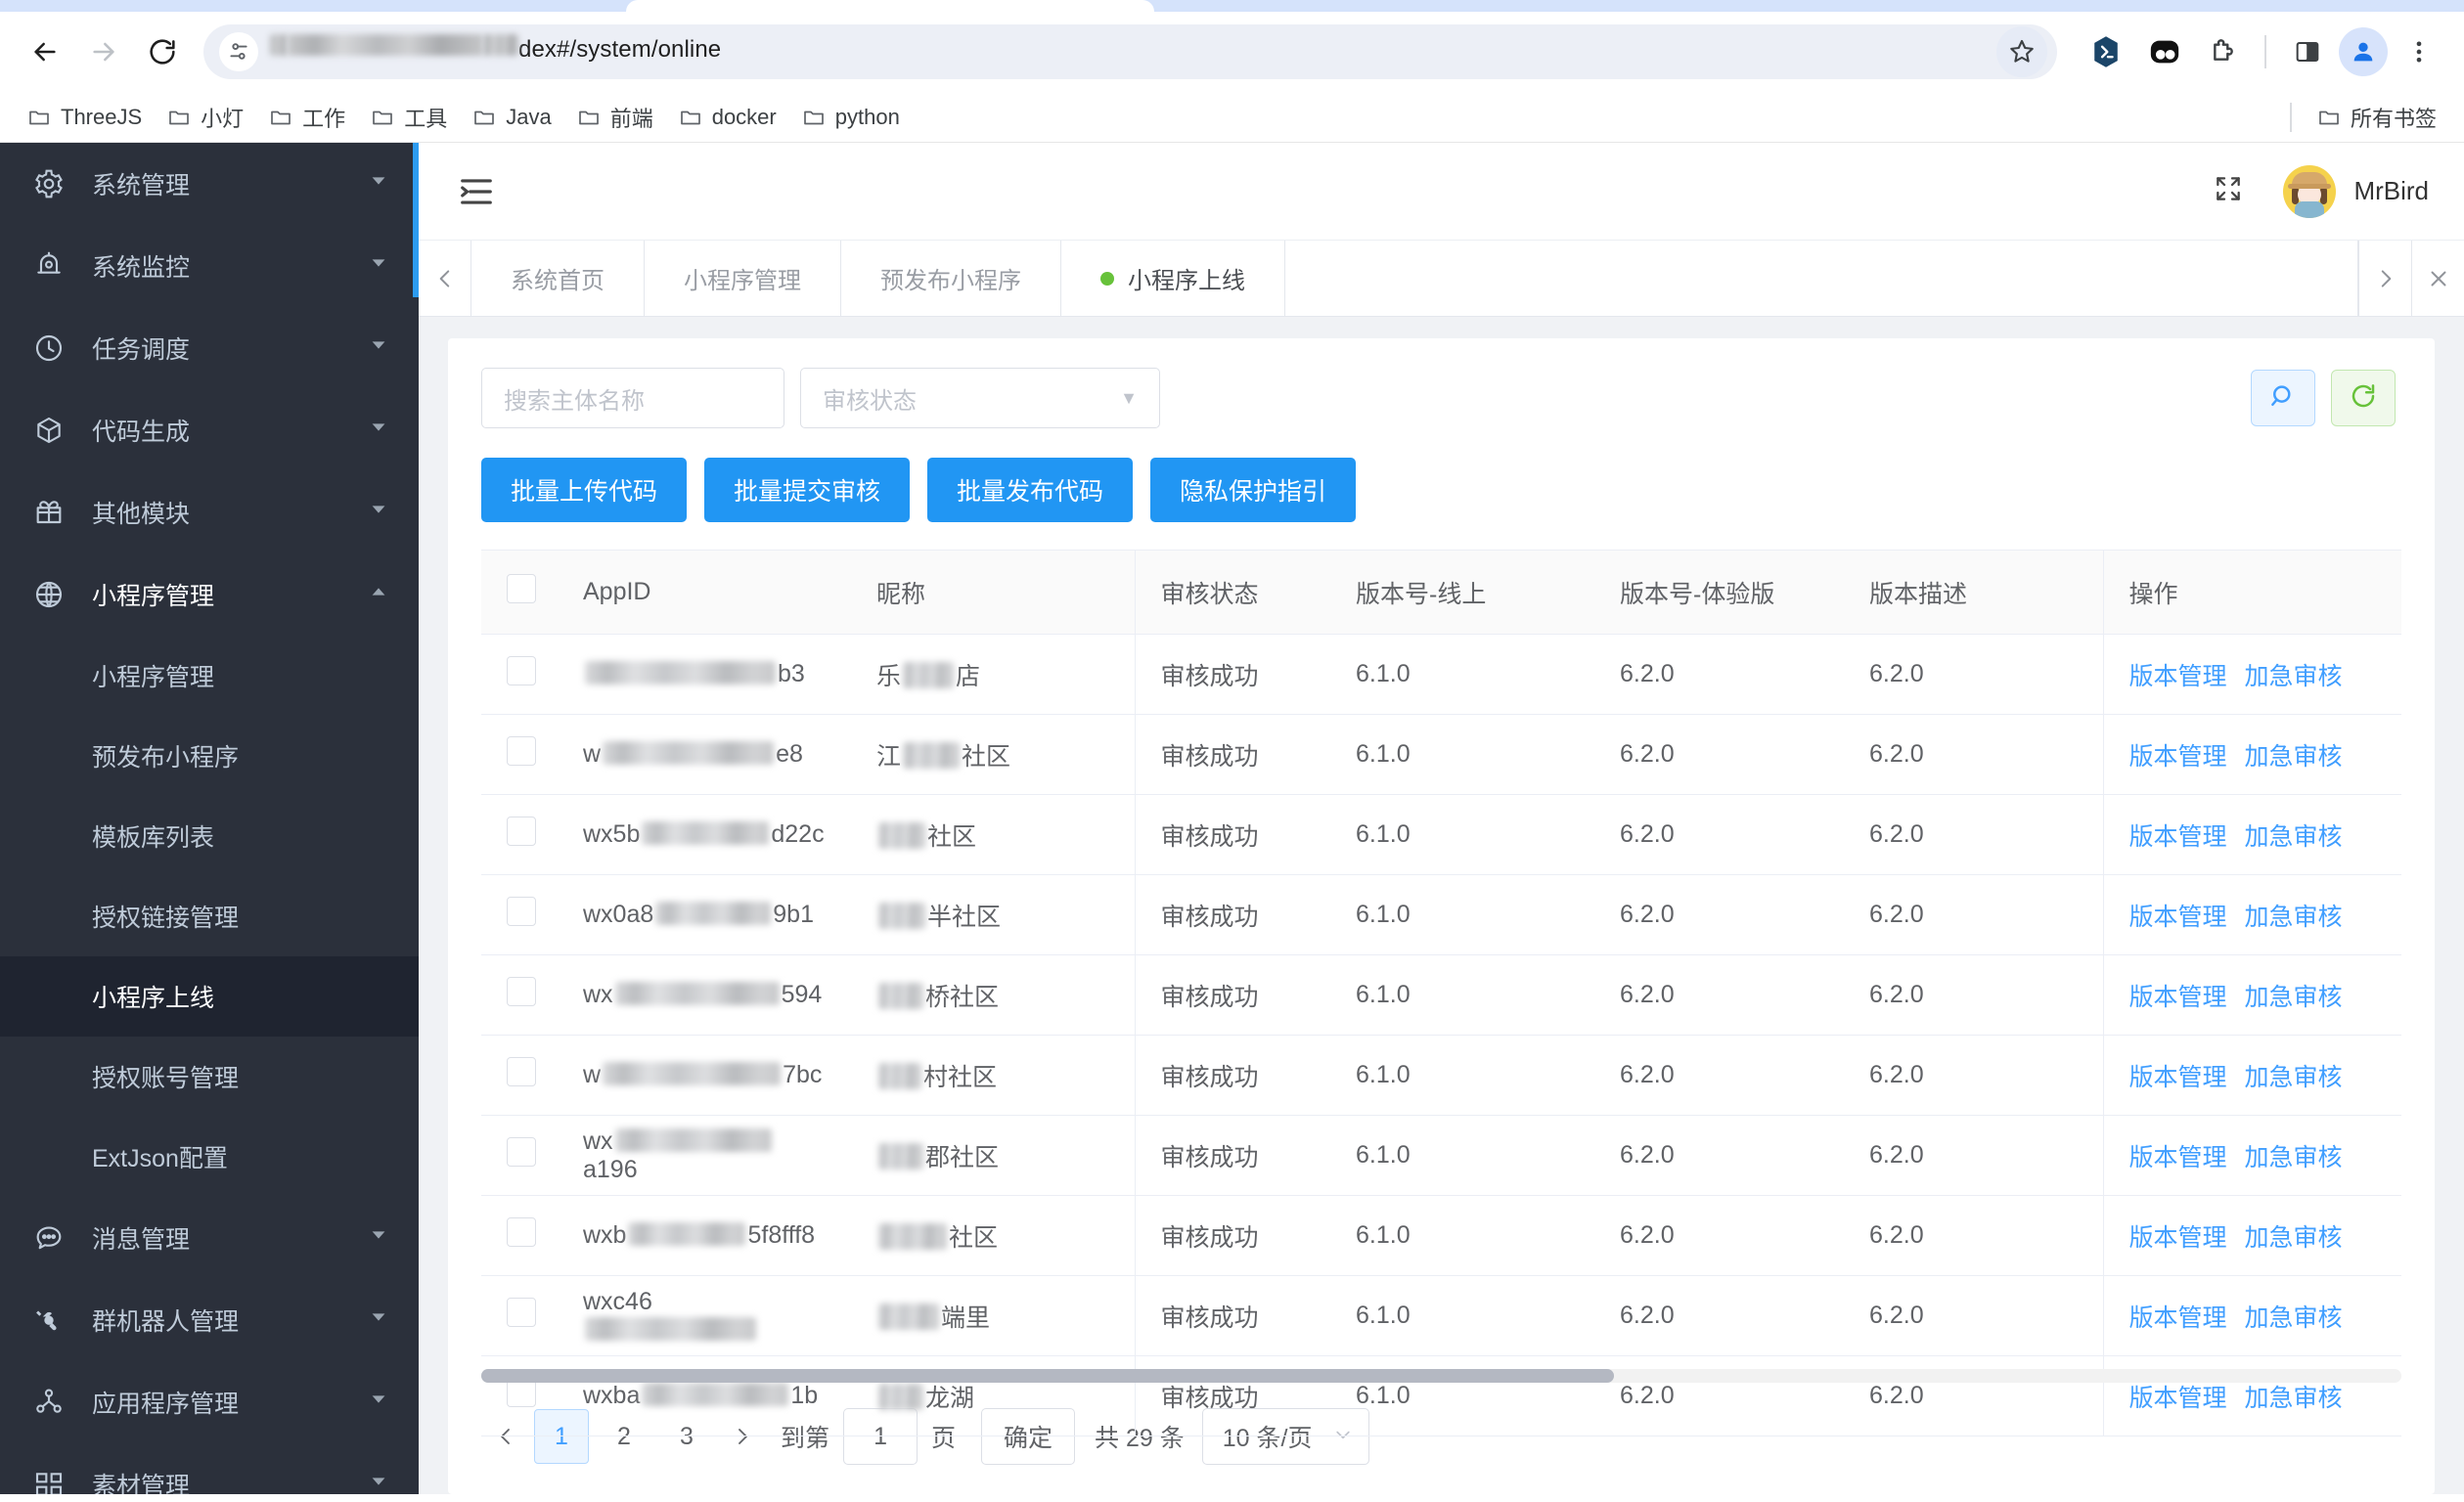 The image size is (2464, 1502). What do you see at coordinates (521, 588) in the screenshot?
I see `select-all-checkbox` at bounding box center [521, 588].